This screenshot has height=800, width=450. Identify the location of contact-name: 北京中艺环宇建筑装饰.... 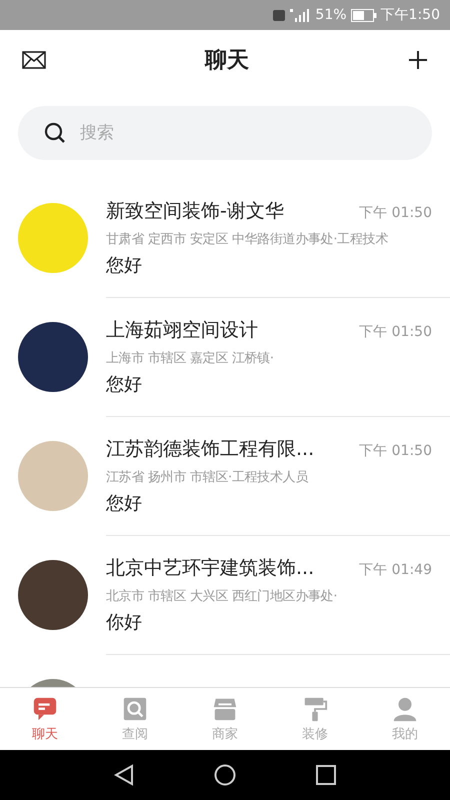
(210, 568).